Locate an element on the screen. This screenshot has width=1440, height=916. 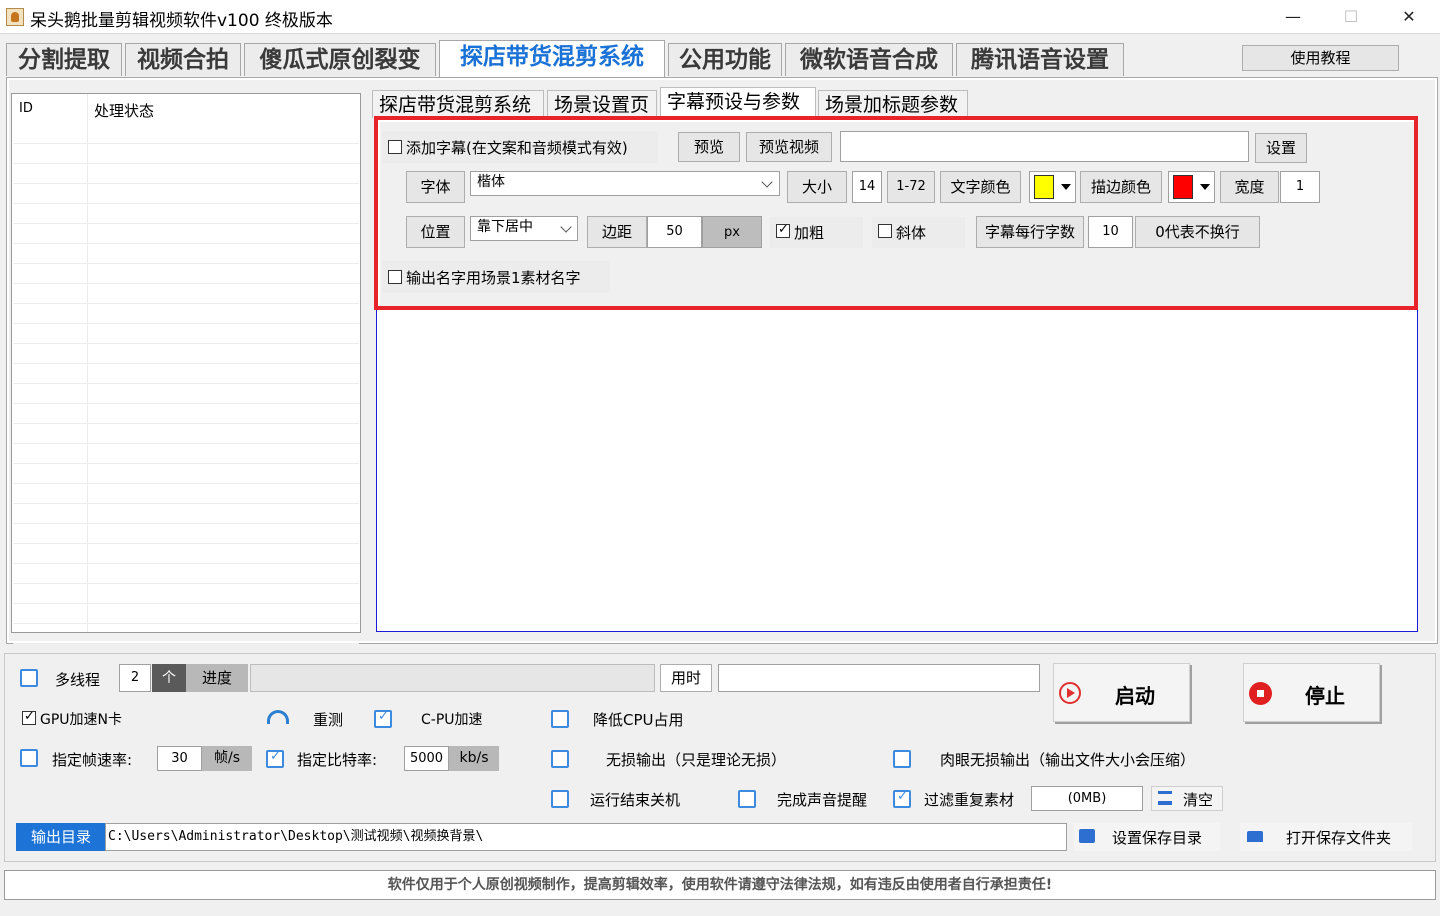
subtab-scene-settings: 场景设置页 is located at coordinates (602, 104).